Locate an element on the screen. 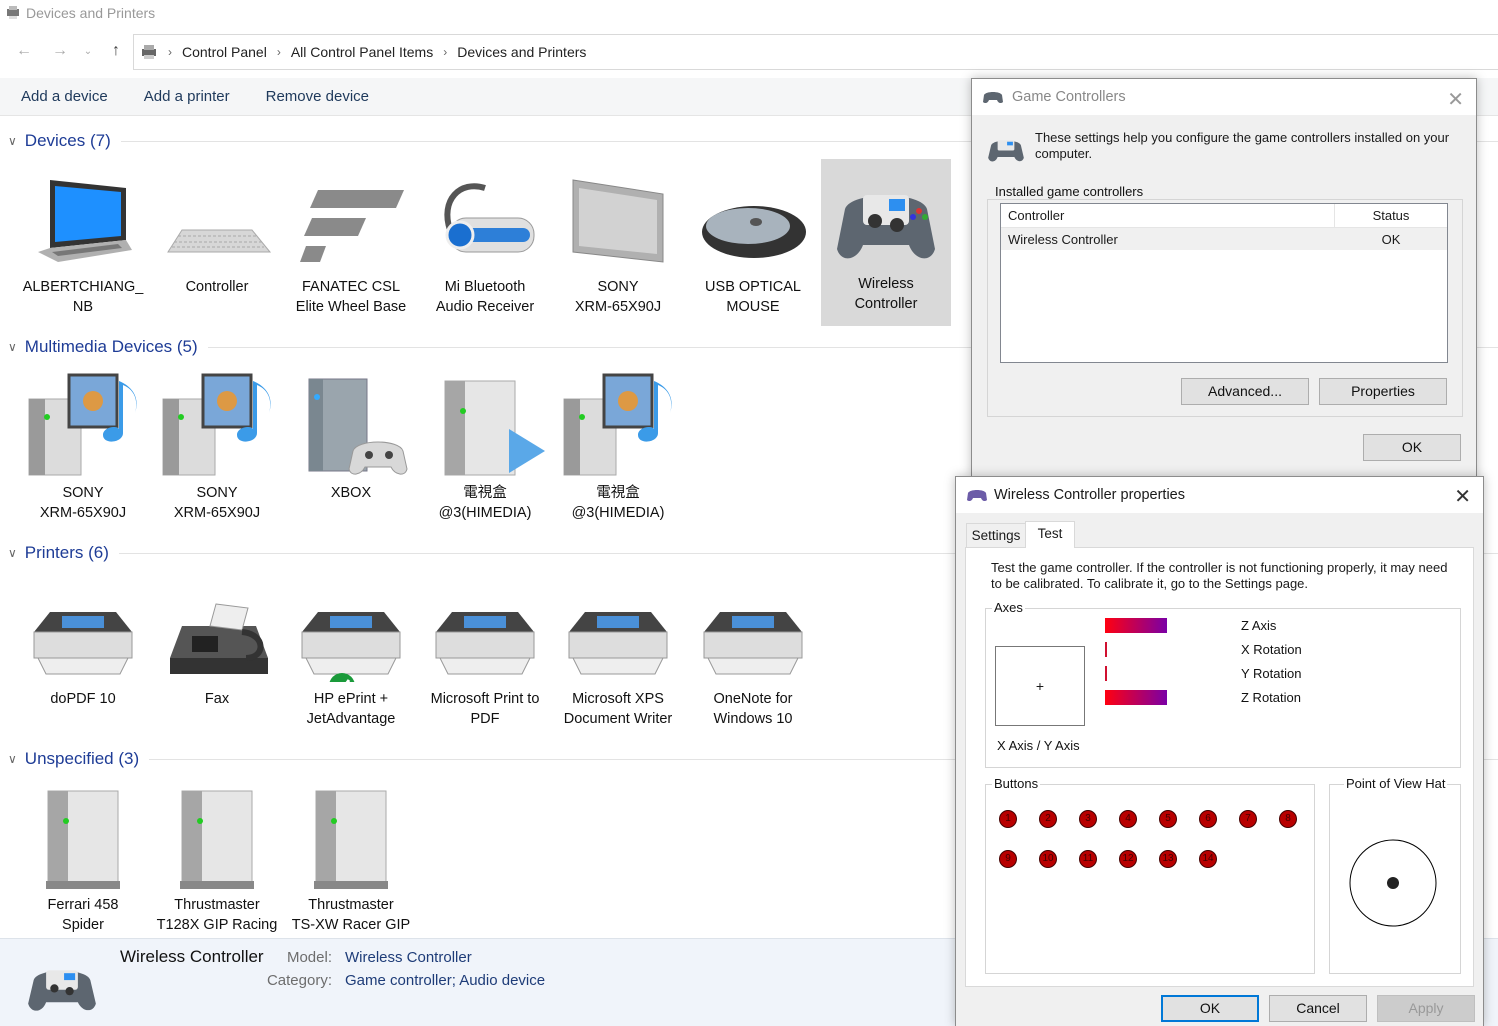 This screenshot has height=1026, width=1498. axis-name-label: X Rotation is located at coordinates (1271, 649).